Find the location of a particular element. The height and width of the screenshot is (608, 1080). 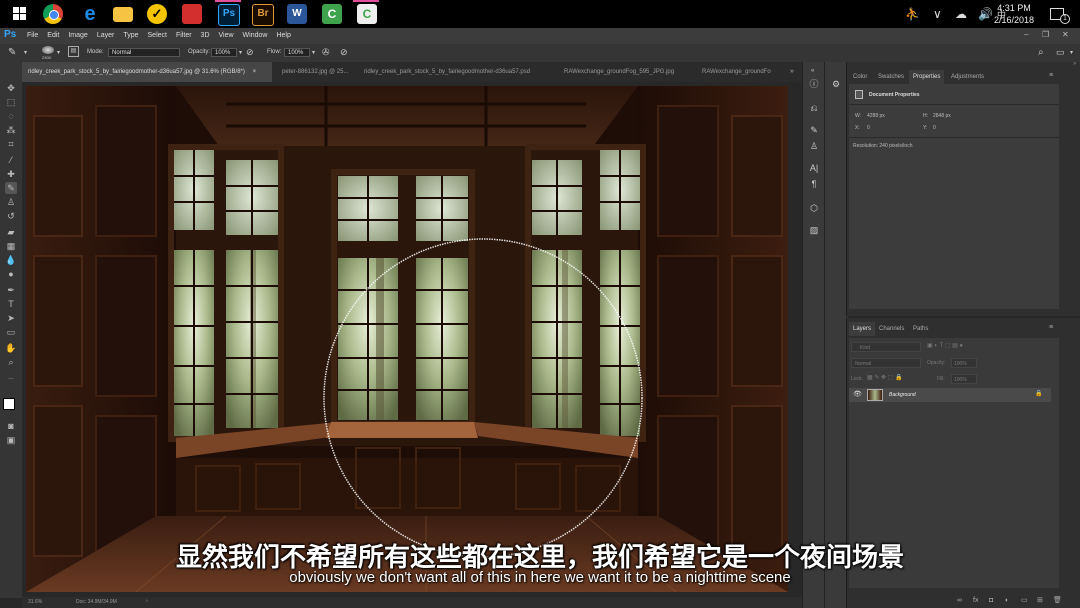

people-icon: ⛹ is located at coordinates (912, 14).